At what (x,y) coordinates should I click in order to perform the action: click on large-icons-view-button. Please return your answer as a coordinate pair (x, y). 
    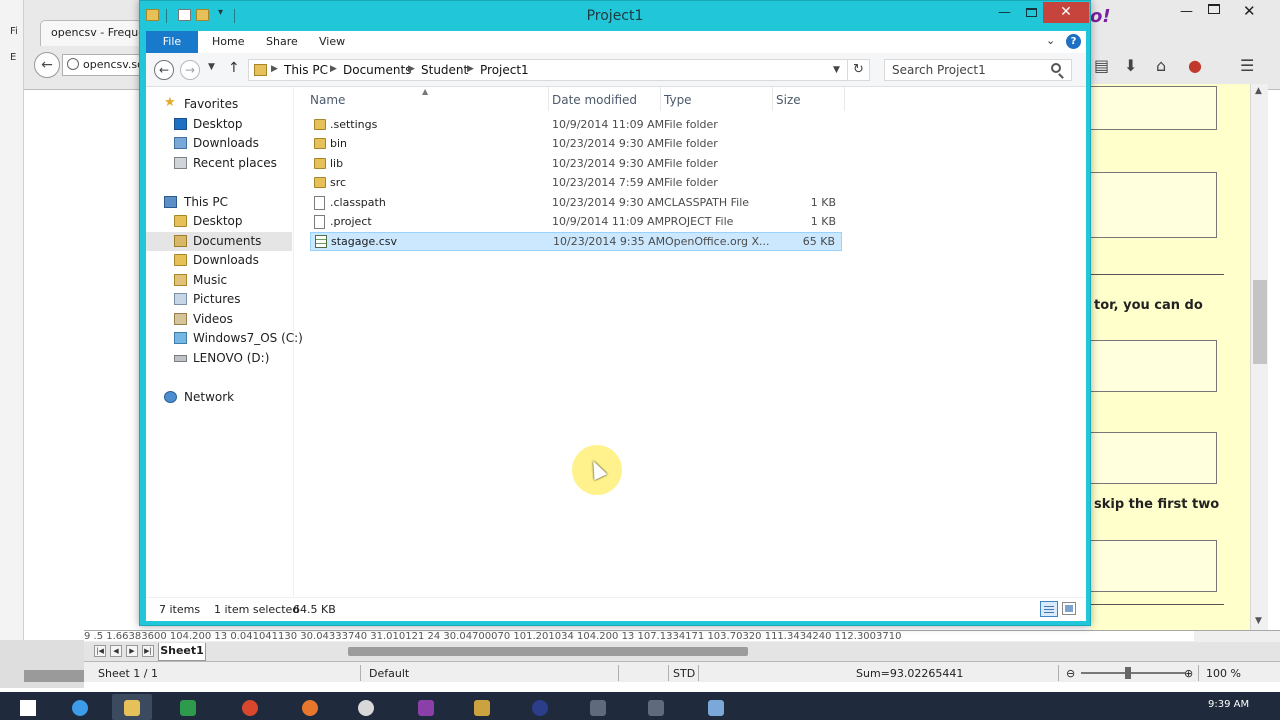
    Looking at the image, I should click on (1069, 608).